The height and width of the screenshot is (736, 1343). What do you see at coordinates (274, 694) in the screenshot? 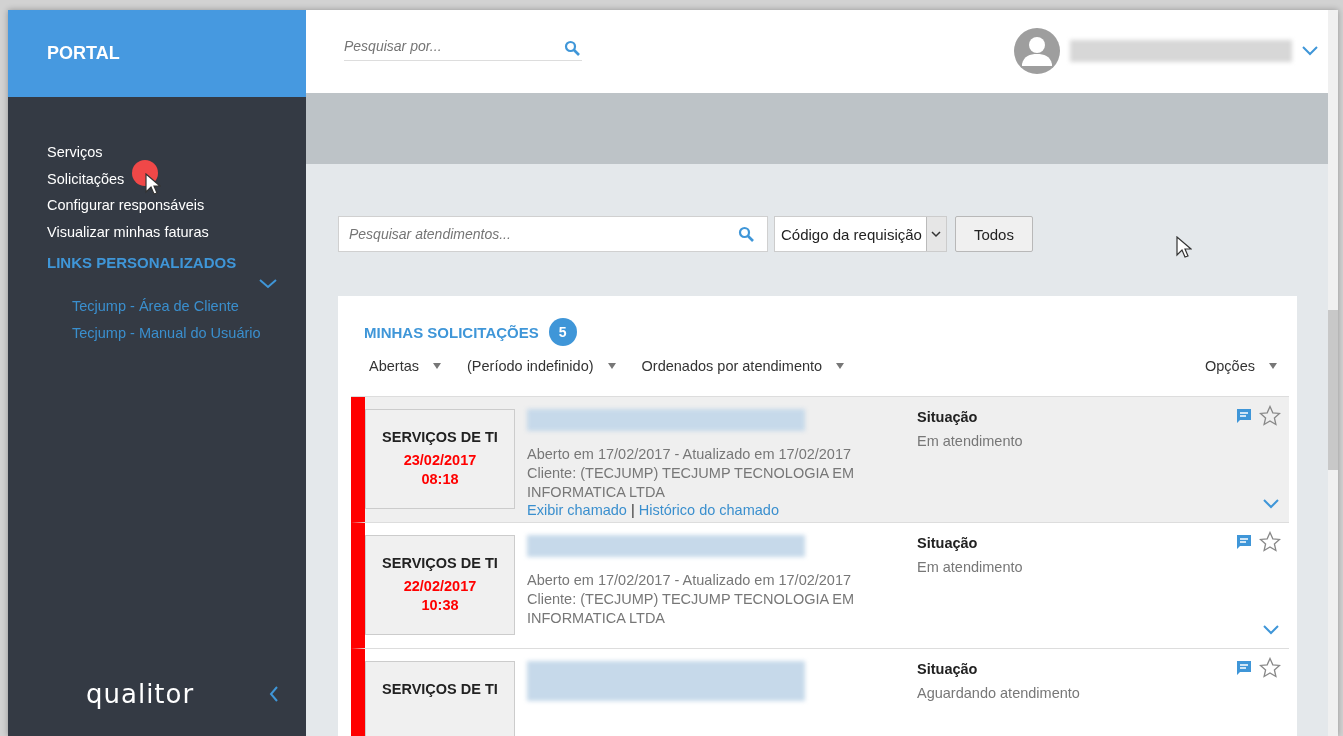
I see `chevron-left-icon` at bounding box center [274, 694].